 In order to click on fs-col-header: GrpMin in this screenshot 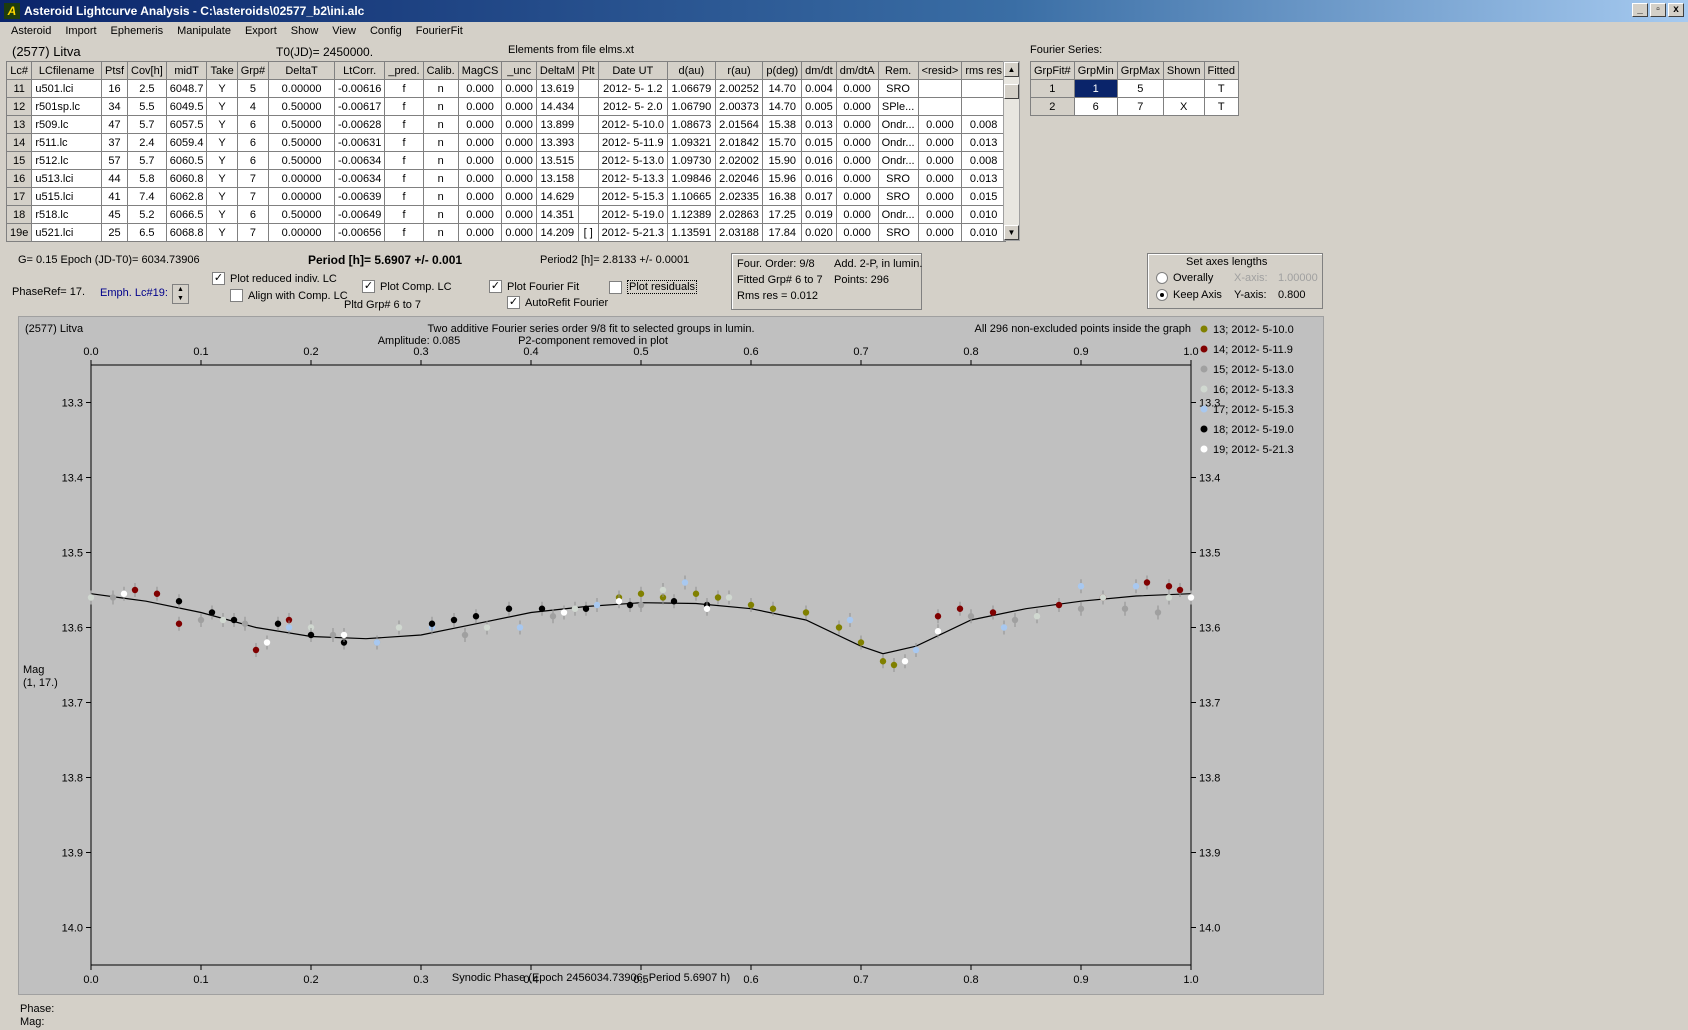, I will do `click(1095, 70)`.